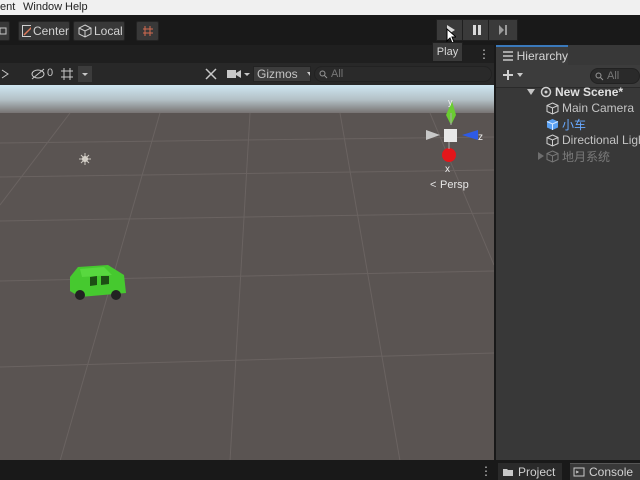  What do you see at coordinates (484, 54) in the screenshot?
I see `scene-kebab-icon: ⋮` at bounding box center [484, 54].